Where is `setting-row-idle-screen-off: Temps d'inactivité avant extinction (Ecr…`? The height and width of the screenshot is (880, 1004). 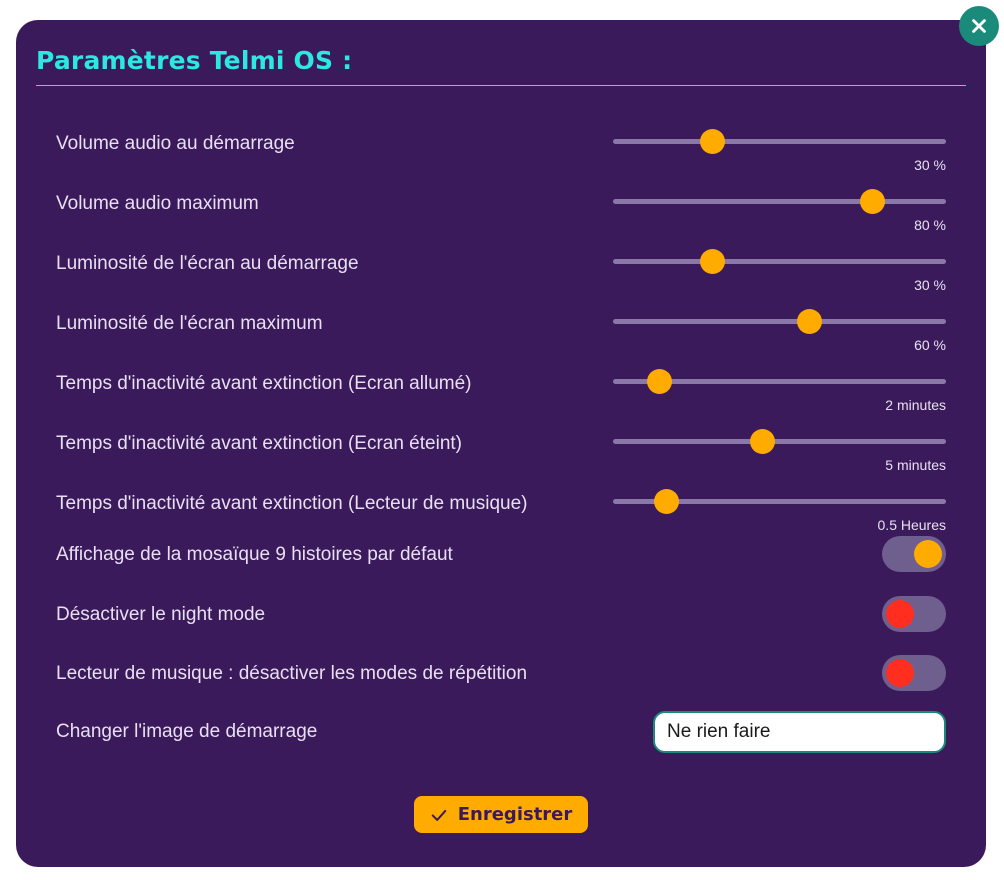
setting-row-idle-screen-off: Temps d'inactivité avant extinction (Ecr… is located at coordinates (501, 455).